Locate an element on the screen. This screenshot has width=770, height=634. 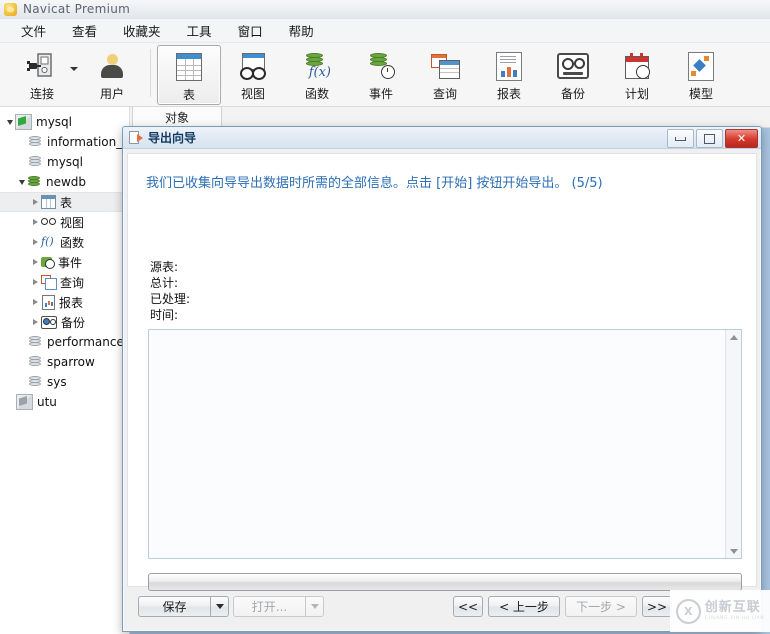
toolbar-button-user: 用户 is located at coordinates (112, 75).